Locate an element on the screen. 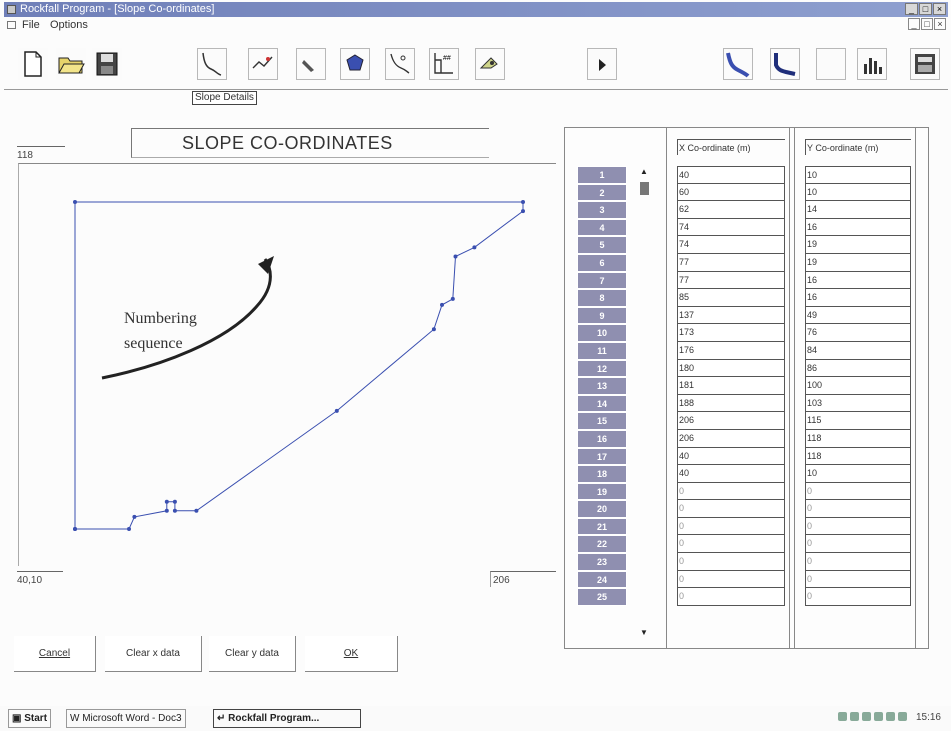 This screenshot has height=731, width=951. row-number: 4 is located at coordinates (602, 227).